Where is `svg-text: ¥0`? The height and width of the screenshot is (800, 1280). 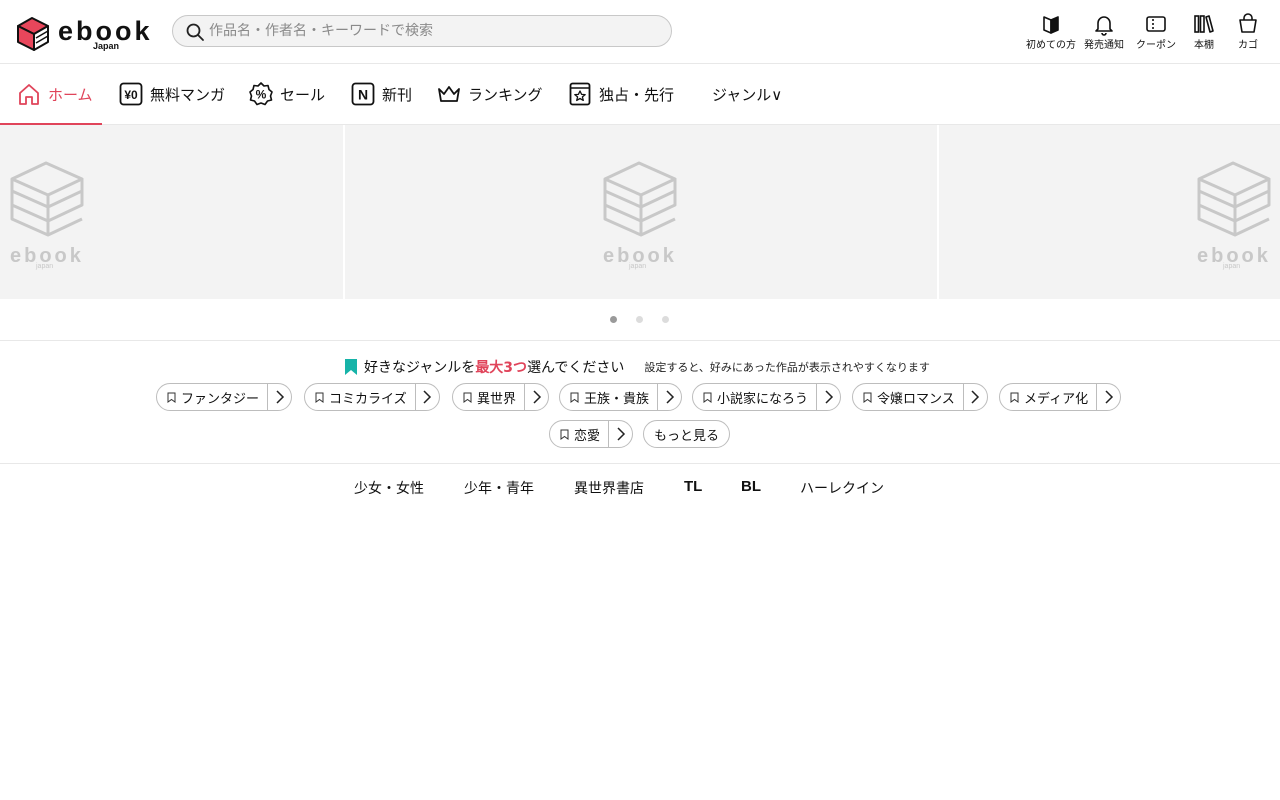 svg-text: ¥0 is located at coordinates (131, 95).